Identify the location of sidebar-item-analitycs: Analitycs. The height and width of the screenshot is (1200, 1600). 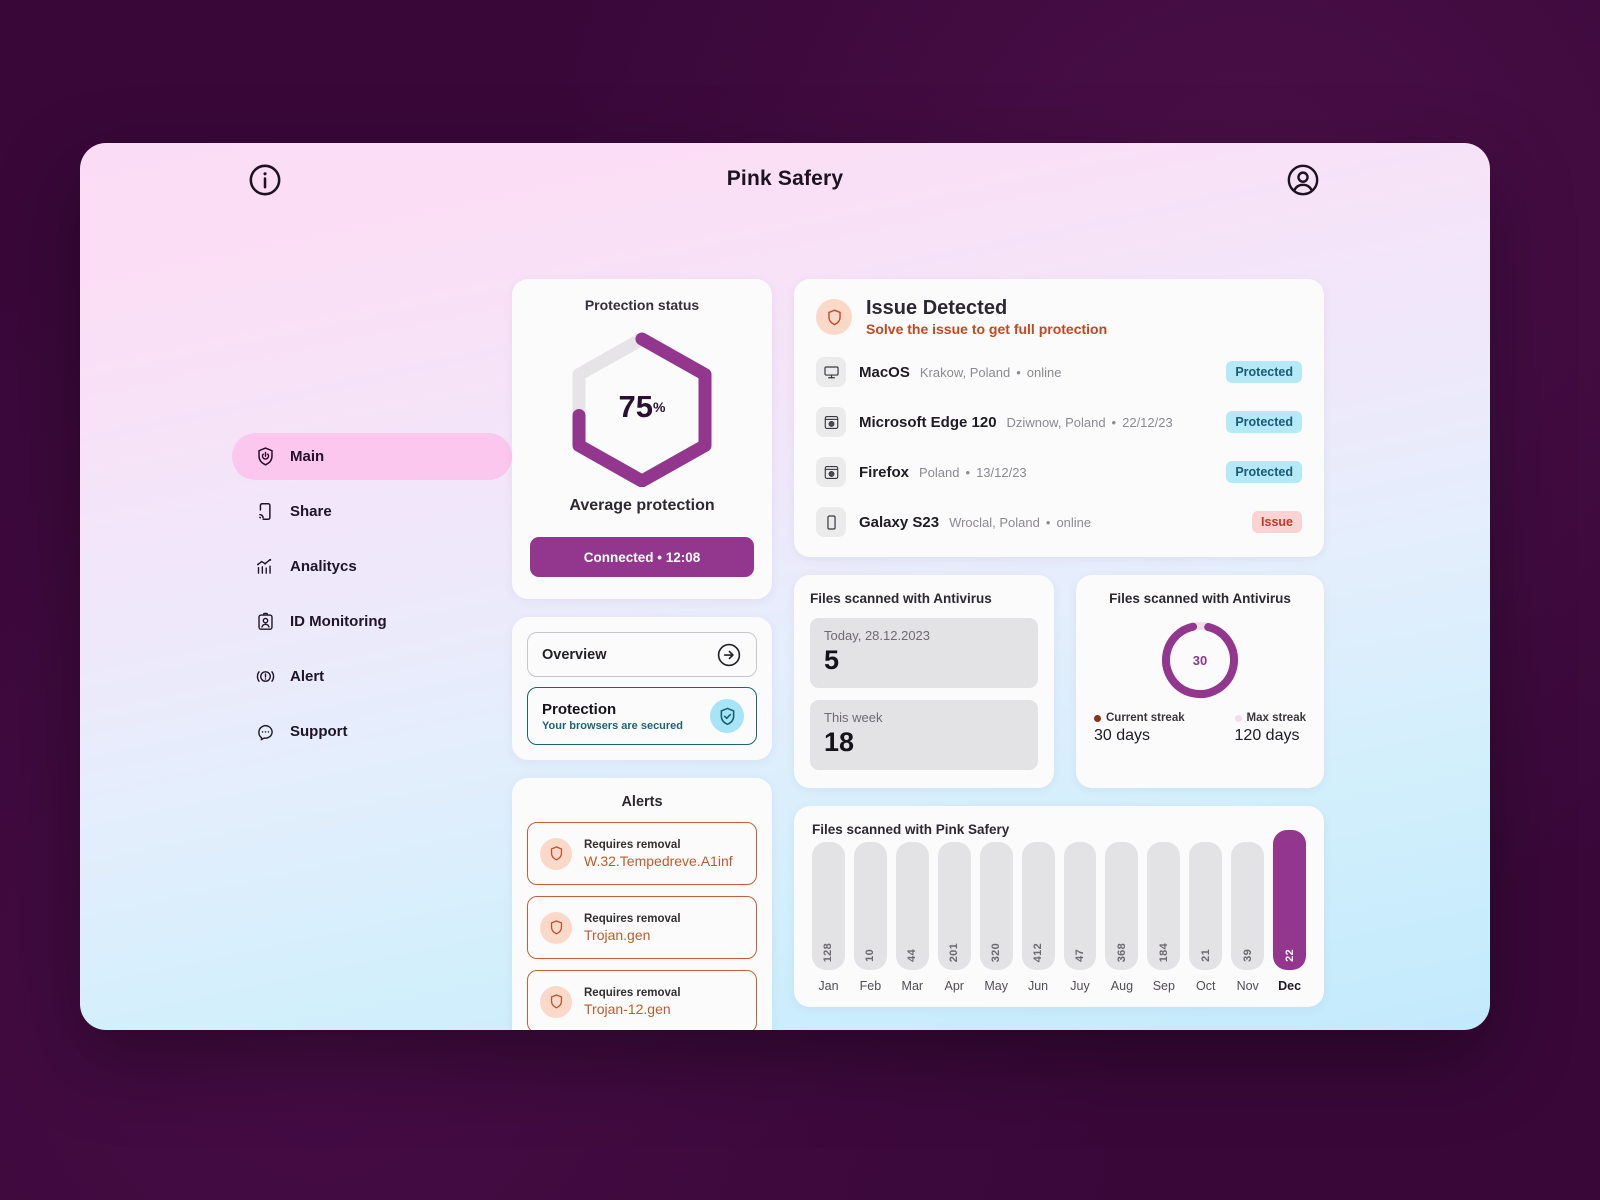
(372, 566).